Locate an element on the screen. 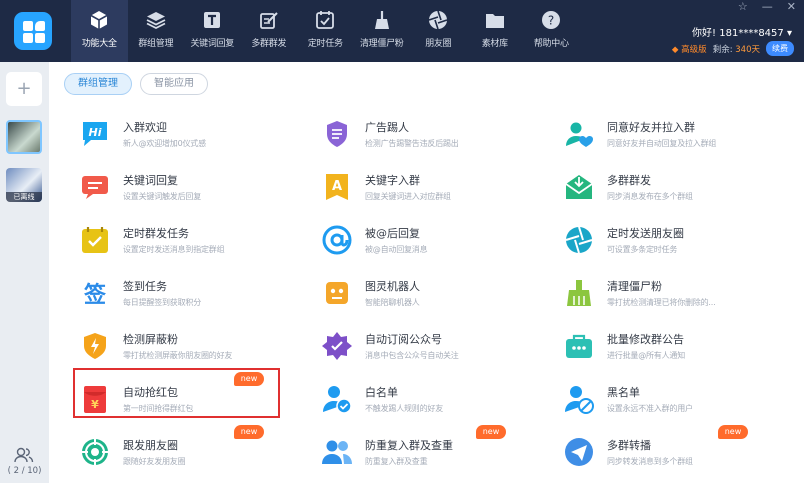 Image resolution: width=804 pixels, height=483 pixels. feature-item: Hi 入群欢迎 新人@欢迎增加0仪式感 is located at coordinates (188, 136).